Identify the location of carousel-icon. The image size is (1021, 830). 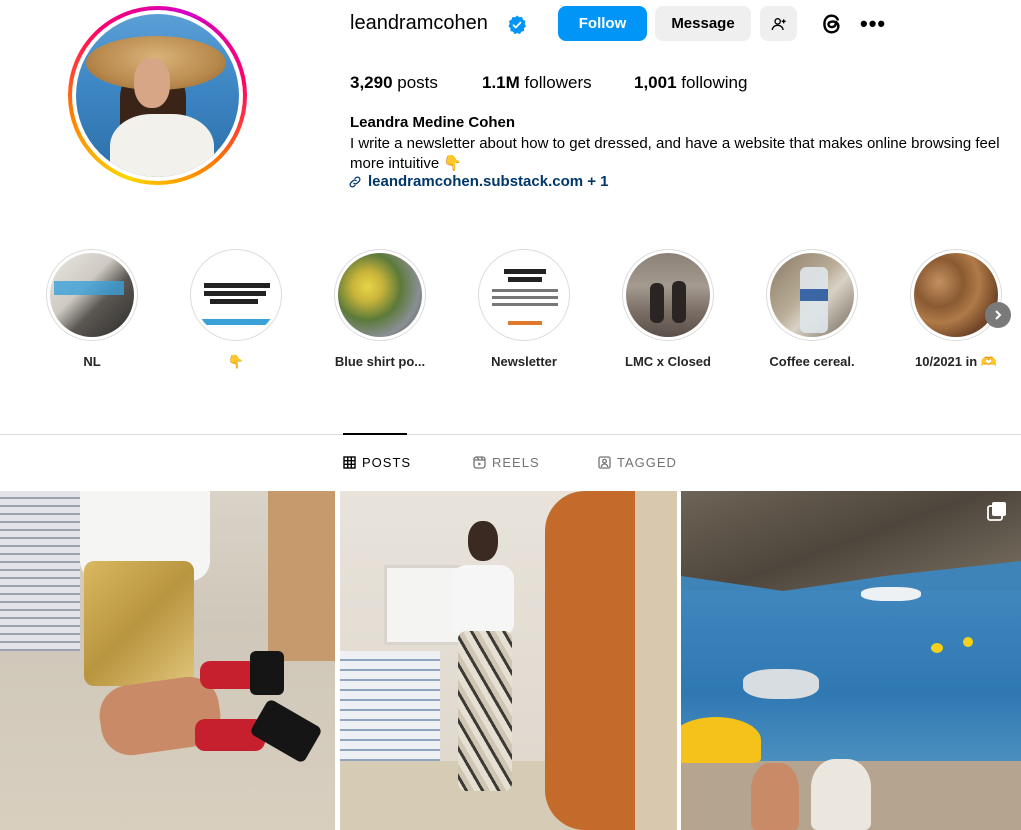
(996, 511).